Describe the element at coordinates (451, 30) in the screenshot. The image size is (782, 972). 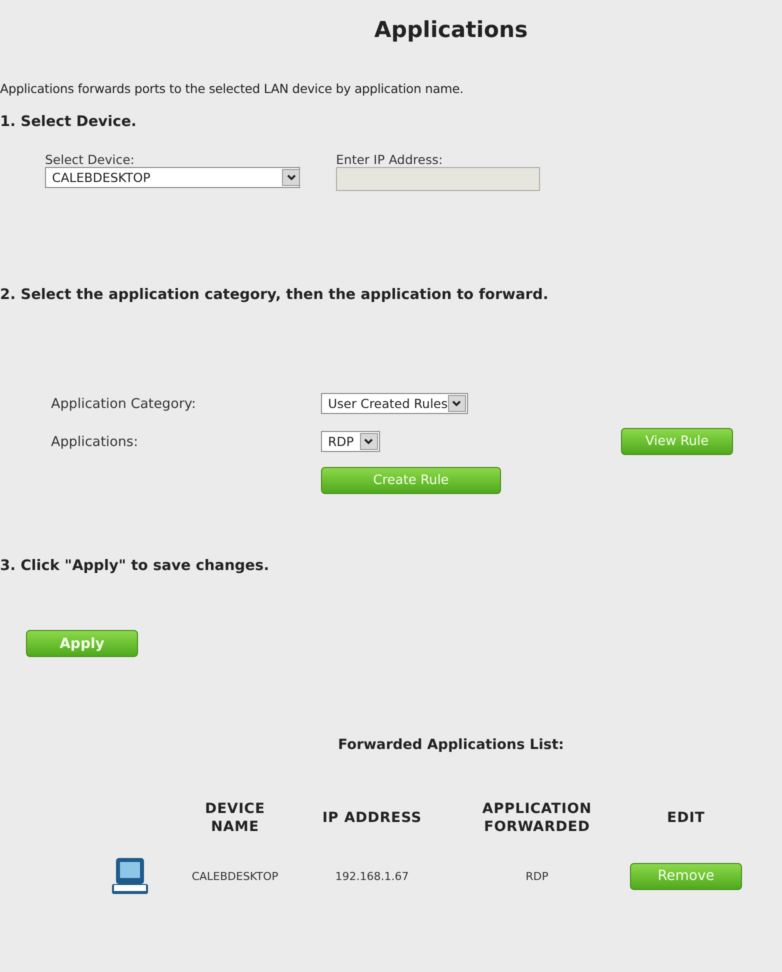
I see `page-title: Applications` at that location.